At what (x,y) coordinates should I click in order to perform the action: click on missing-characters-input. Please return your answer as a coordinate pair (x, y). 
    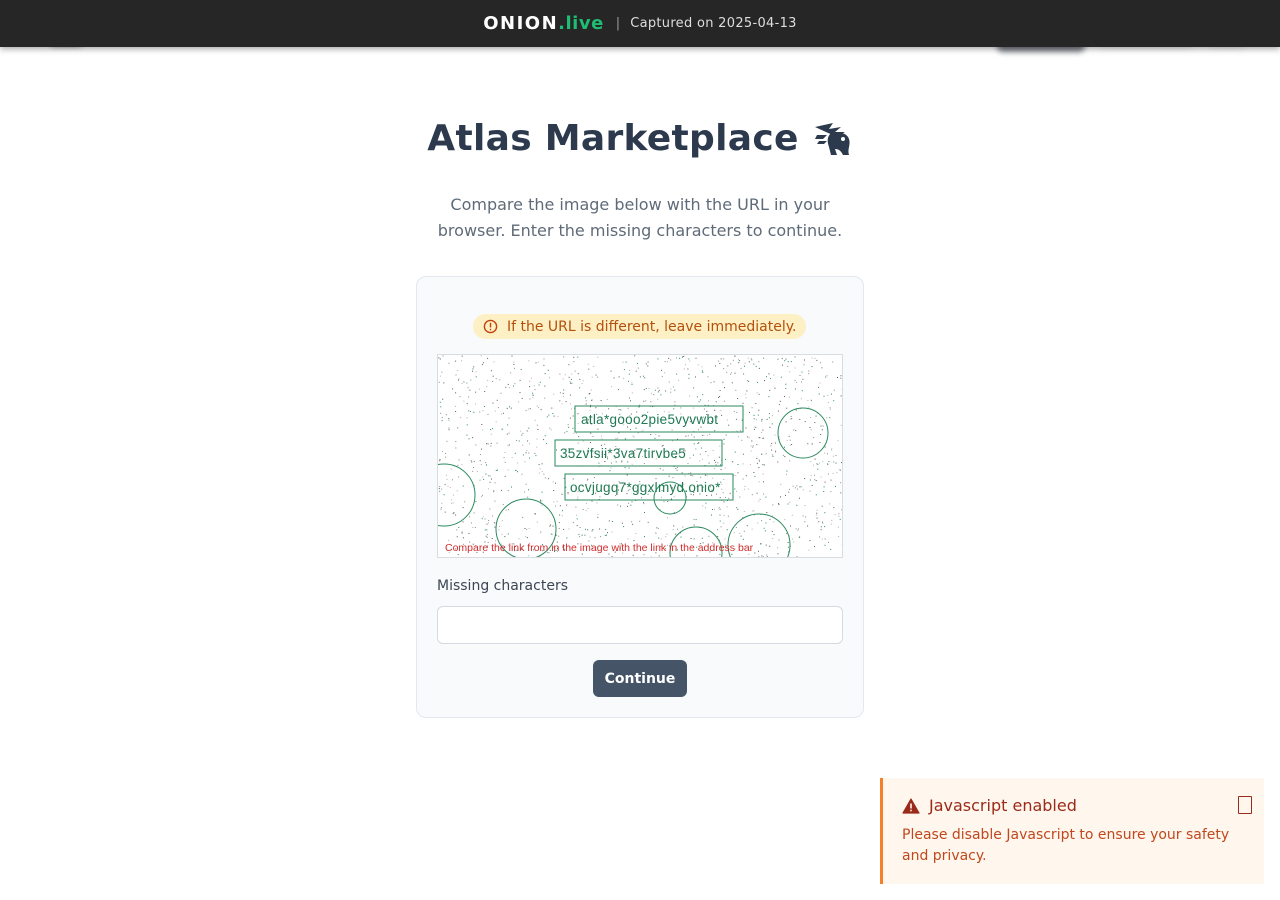
    Looking at the image, I should click on (640, 625).